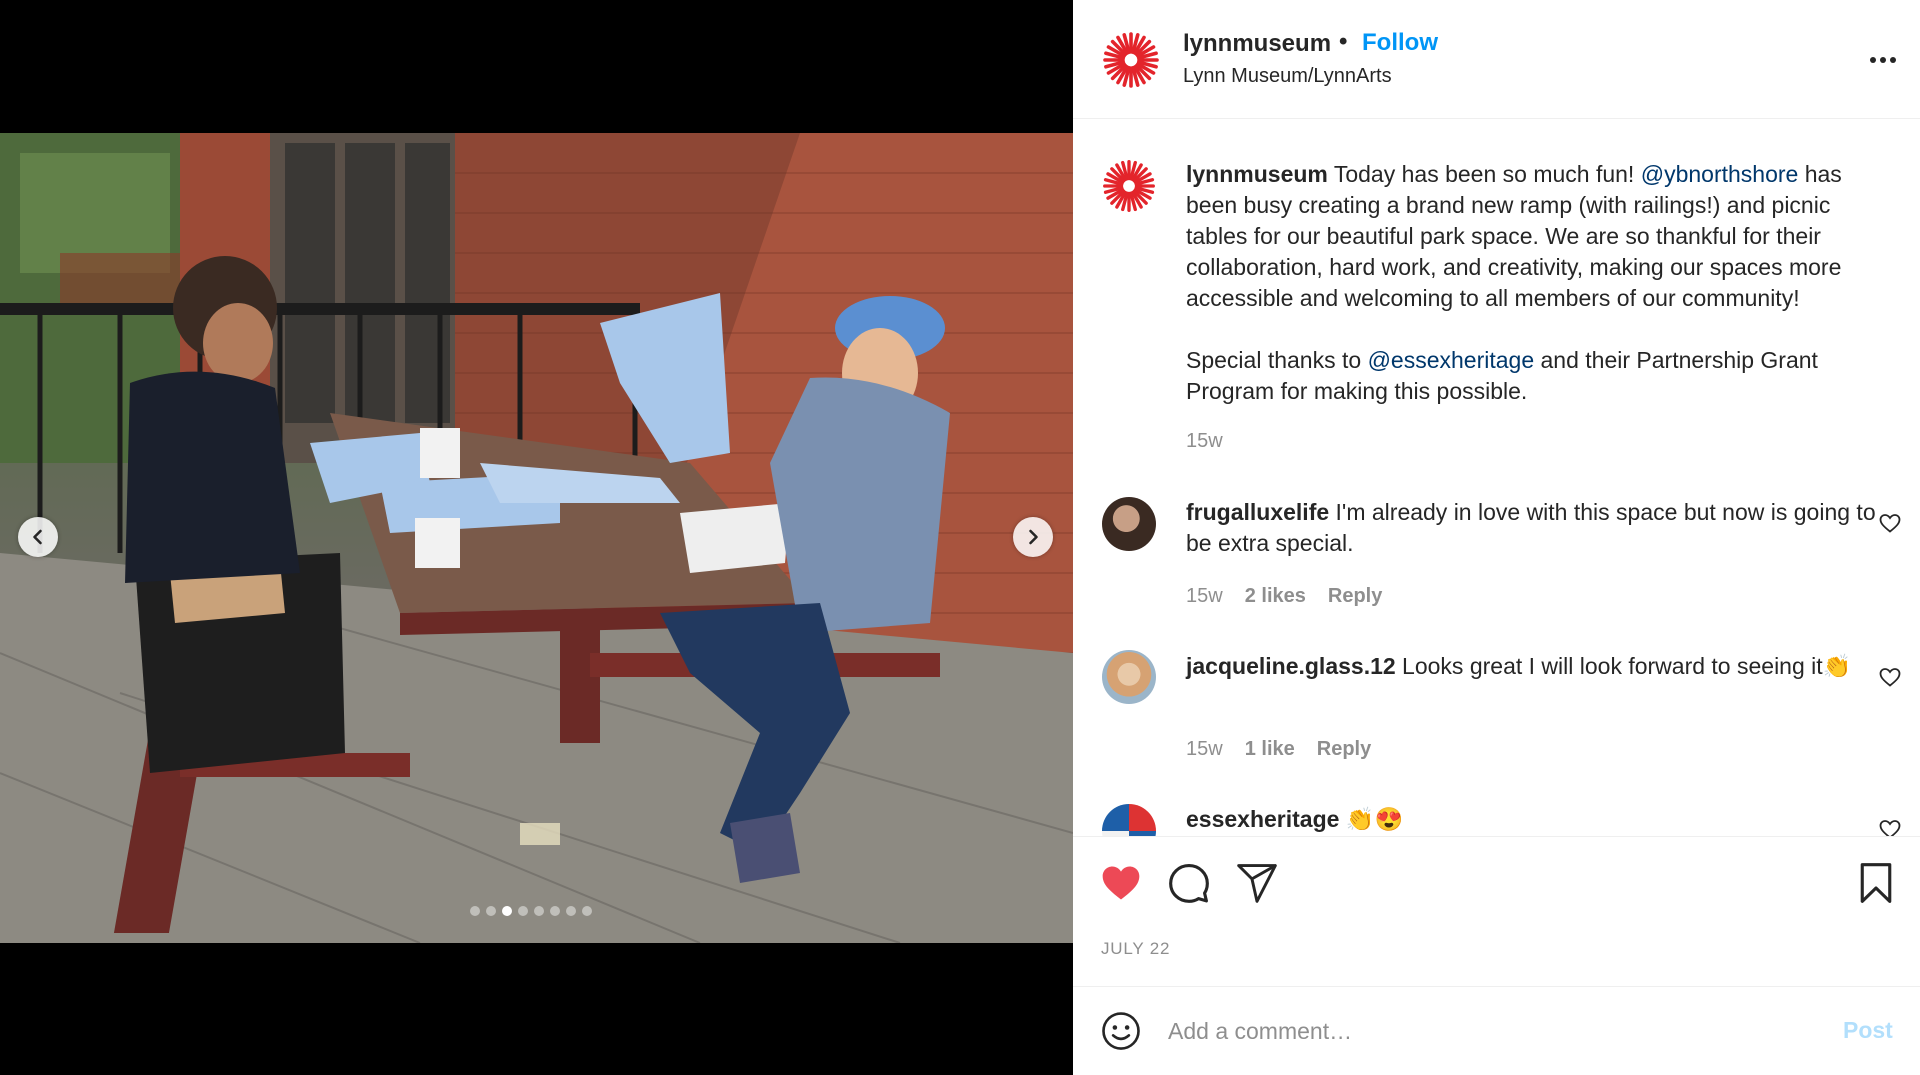 The width and height of the screenshot is (1920, 1075). What do you see at coordinates (1189, 883) in the screenshot?
I see `comment-bubble-icon` at bounding box center [1189, 883].